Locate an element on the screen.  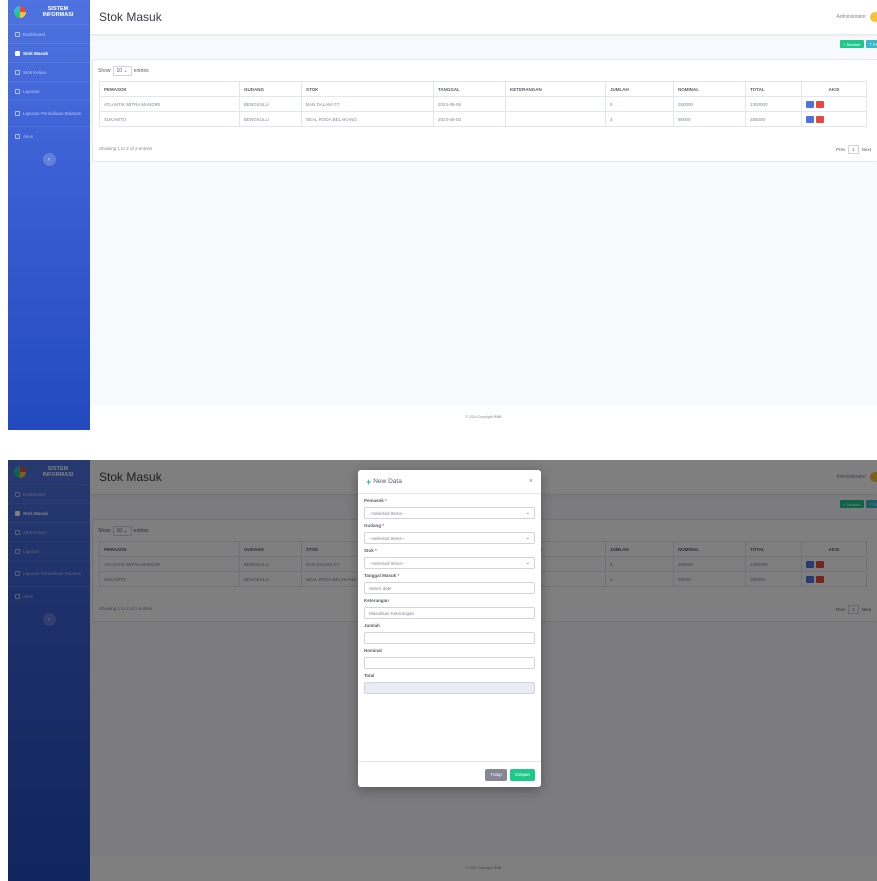
field-nominal: Nominal is located at coordinates (449, 658).